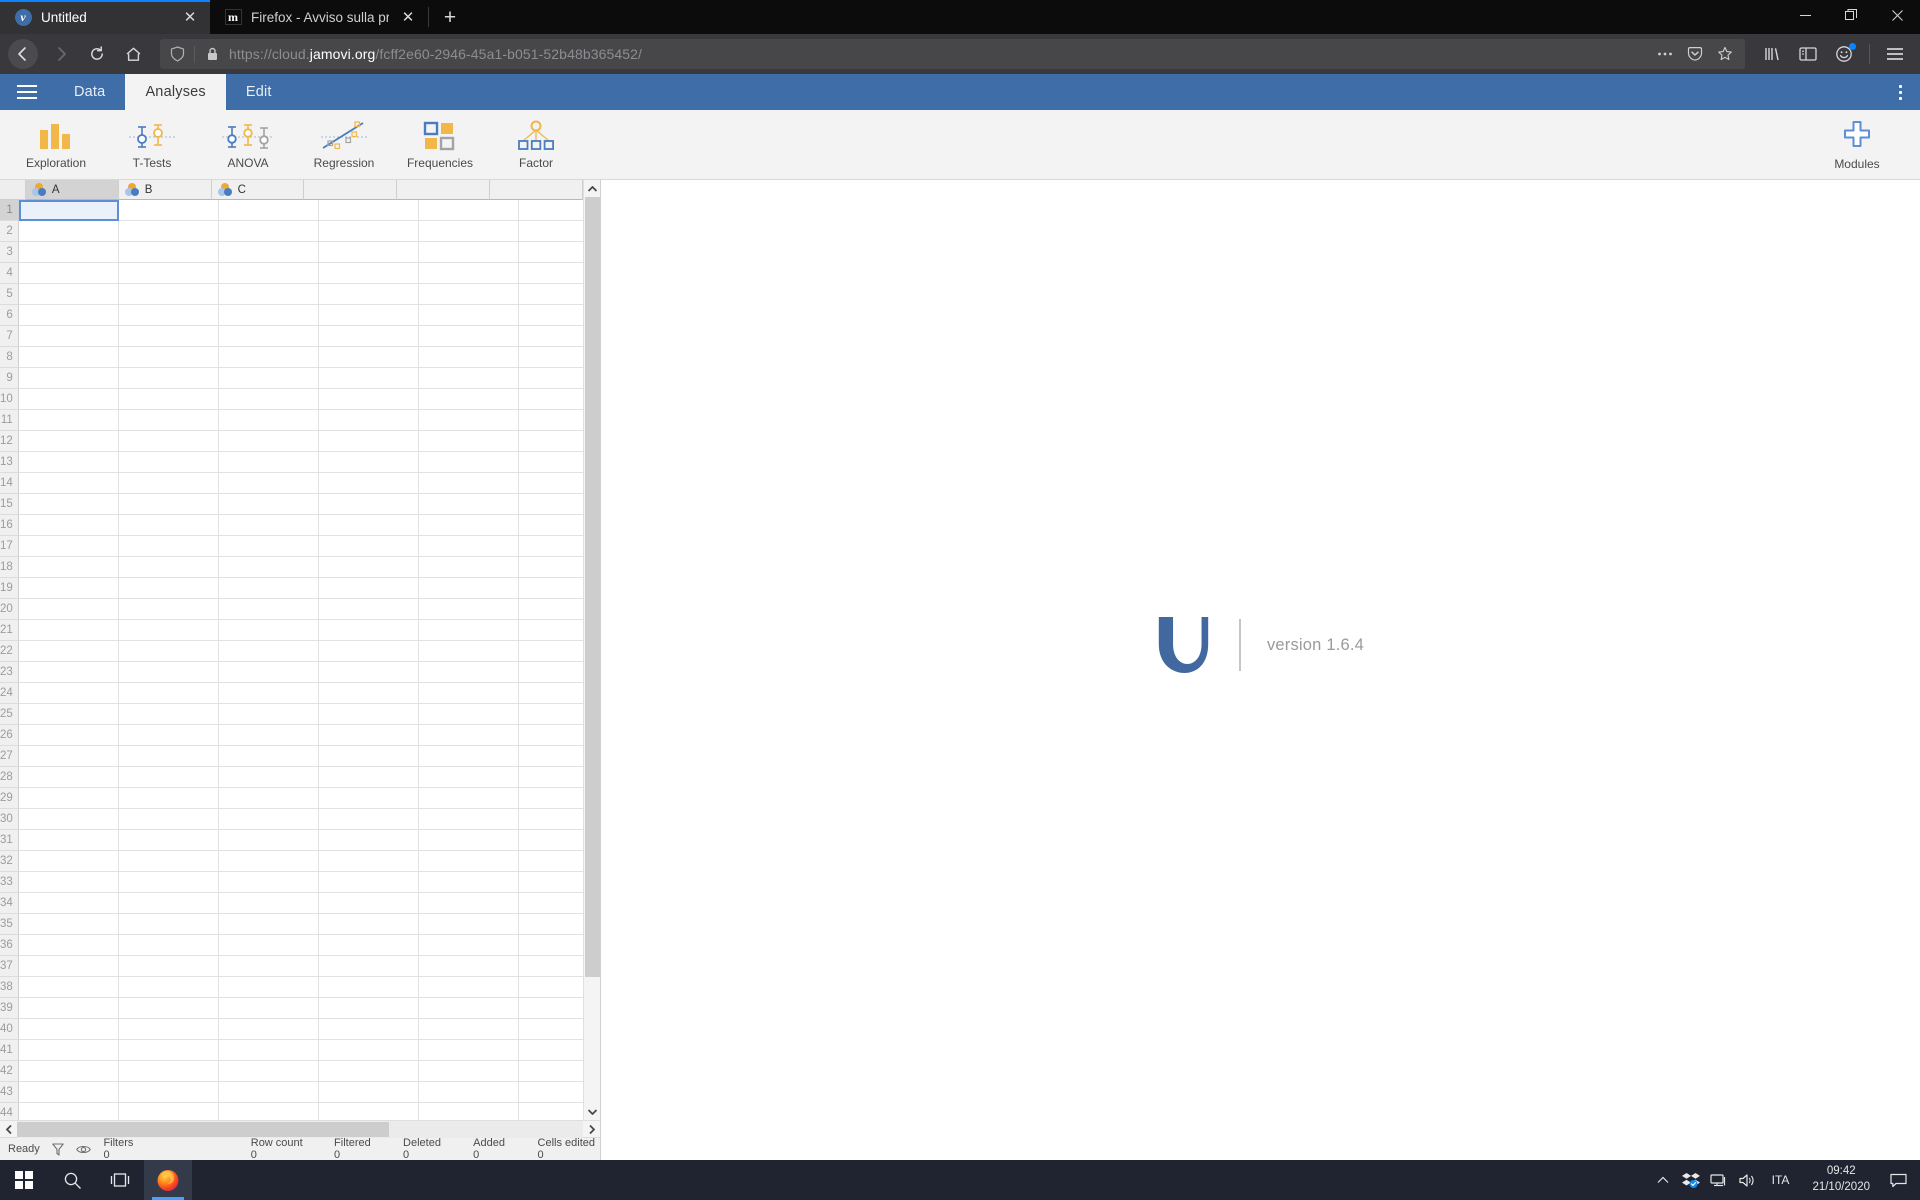  Describe the element at coordinates (450, 17) in the screenshot. I see `new-tab-button: +` at that location.